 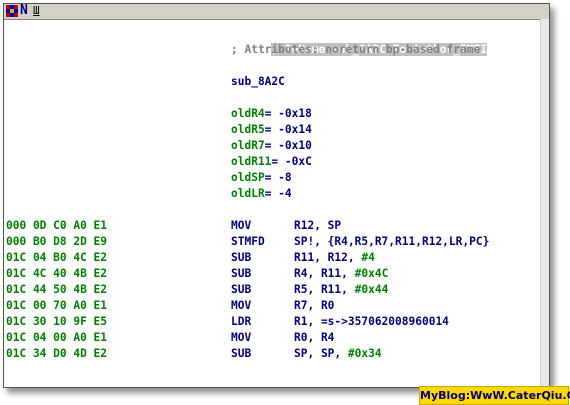 What do you see at coordinates (12, 11) in the screenshot?
I see `graph-view-icon` at bounding box center [12, 11].